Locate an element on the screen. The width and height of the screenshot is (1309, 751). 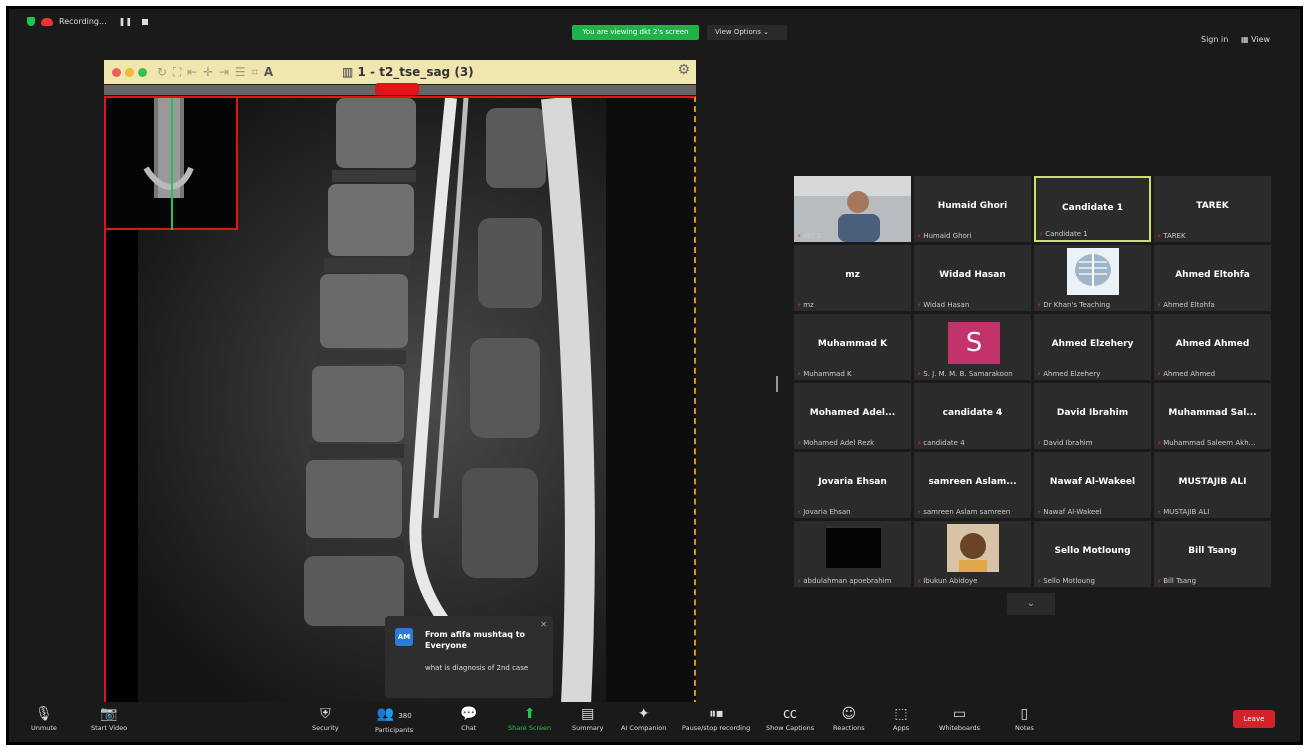
participant-tile: Dr Khan's Teaching is located at coordinates (1092, 278).